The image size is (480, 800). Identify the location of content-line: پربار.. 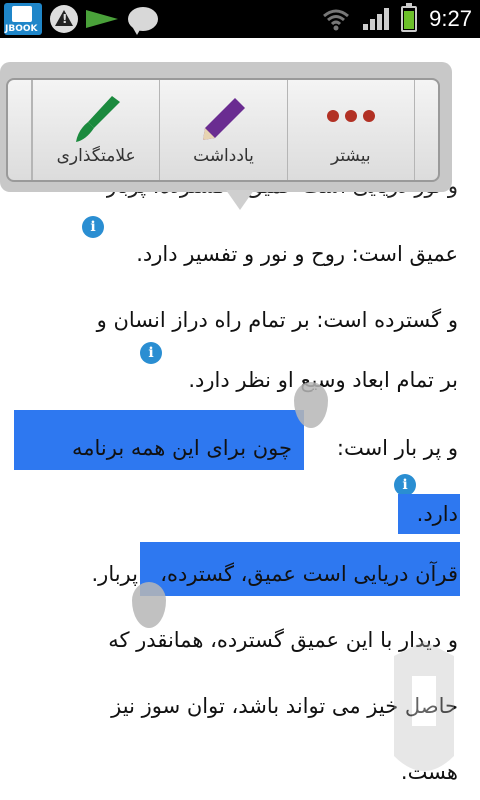
(115, 574).